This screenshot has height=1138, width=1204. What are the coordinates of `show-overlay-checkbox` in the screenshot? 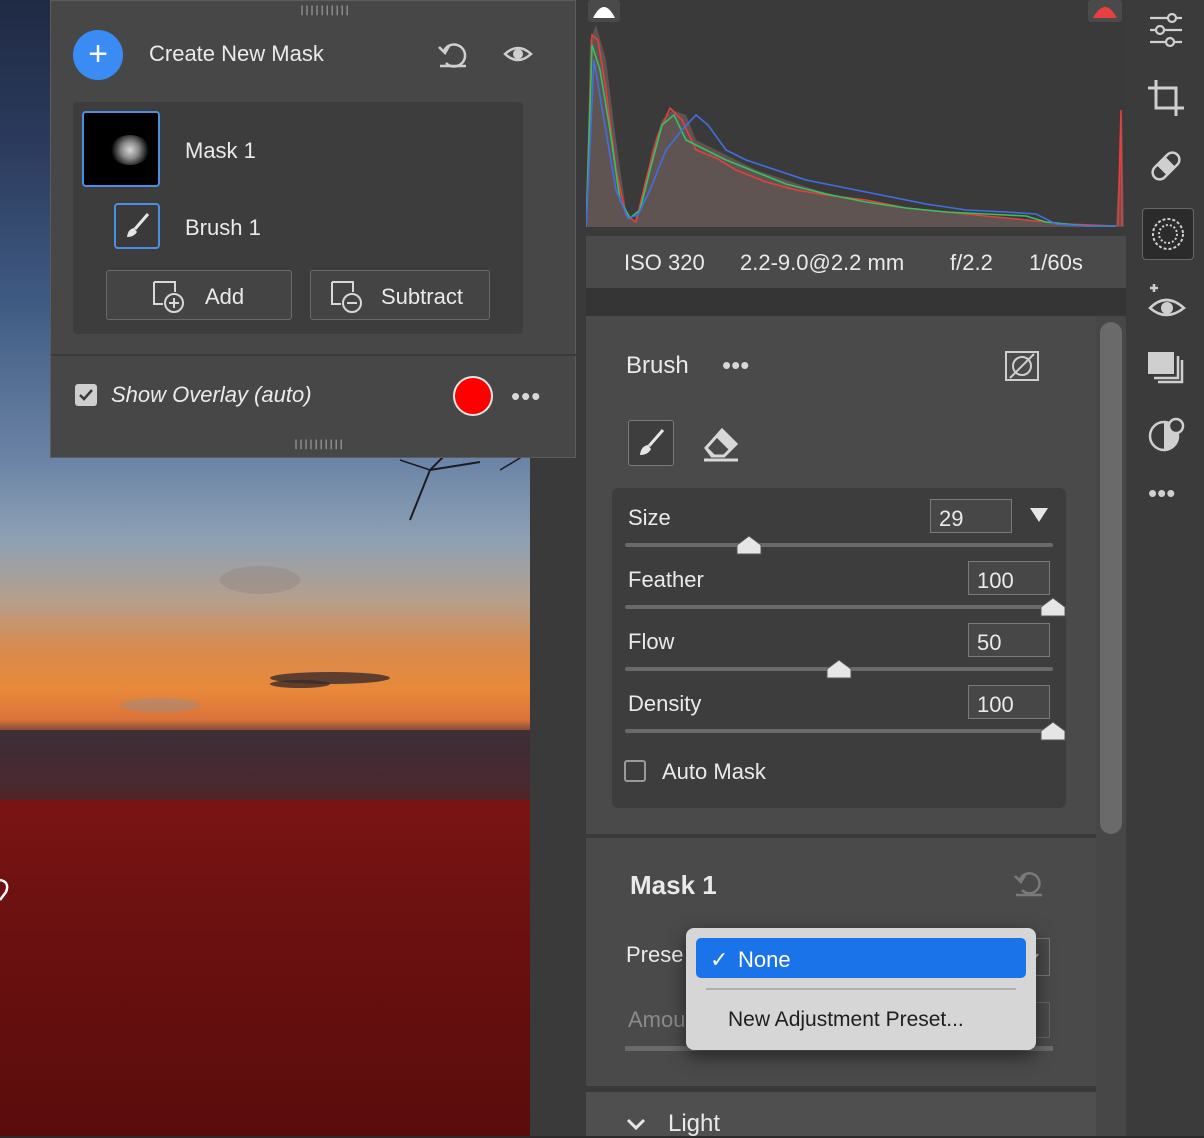 It's located at (86, 395).